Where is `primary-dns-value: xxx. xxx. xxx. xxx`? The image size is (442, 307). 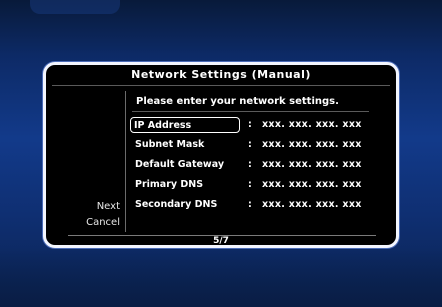 primary-dns-value: xxx. xxx. xxx. xxx is located at coordinates (312, 184).